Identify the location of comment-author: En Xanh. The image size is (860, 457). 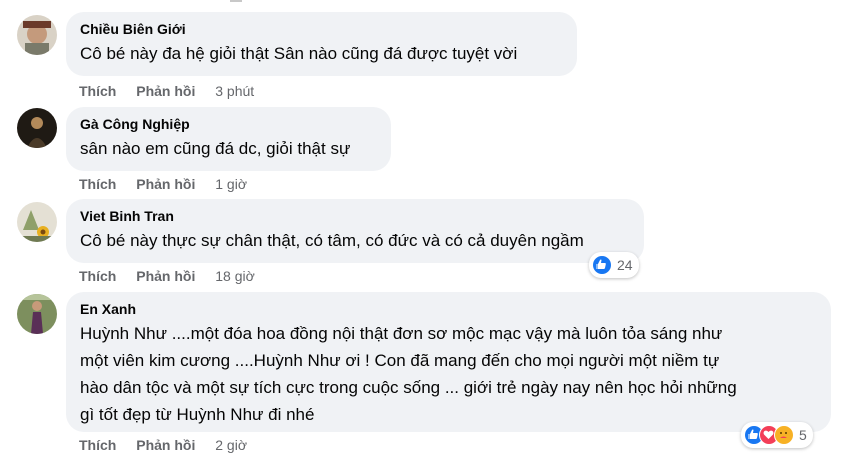
(449, 309).